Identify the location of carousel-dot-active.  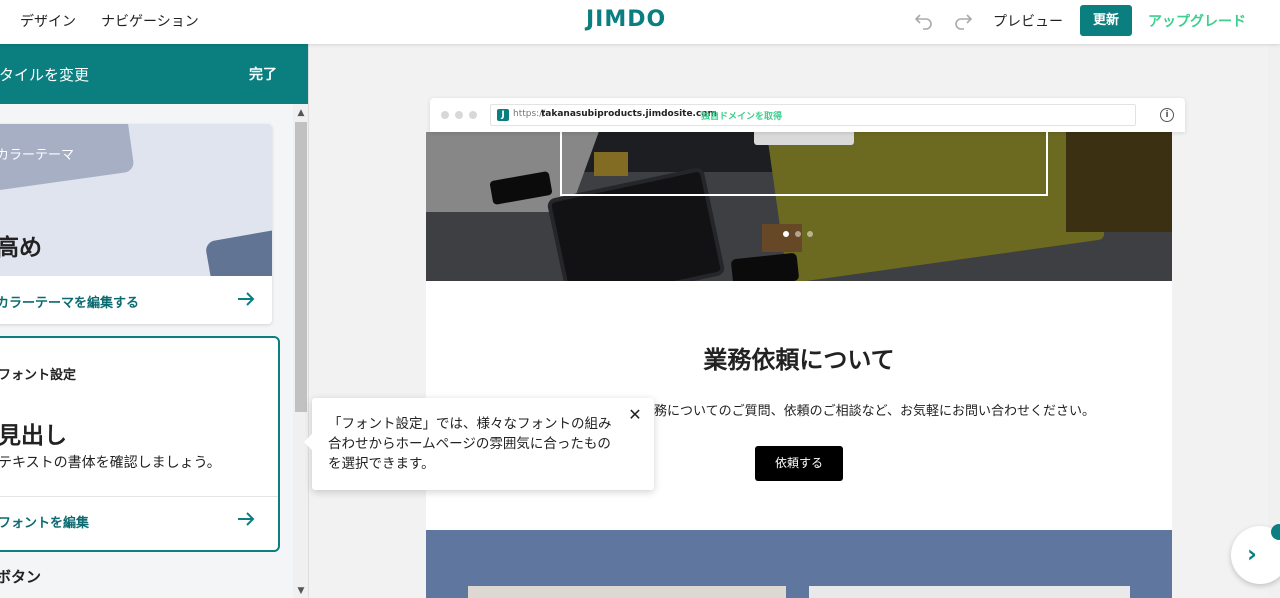
(786, 234).